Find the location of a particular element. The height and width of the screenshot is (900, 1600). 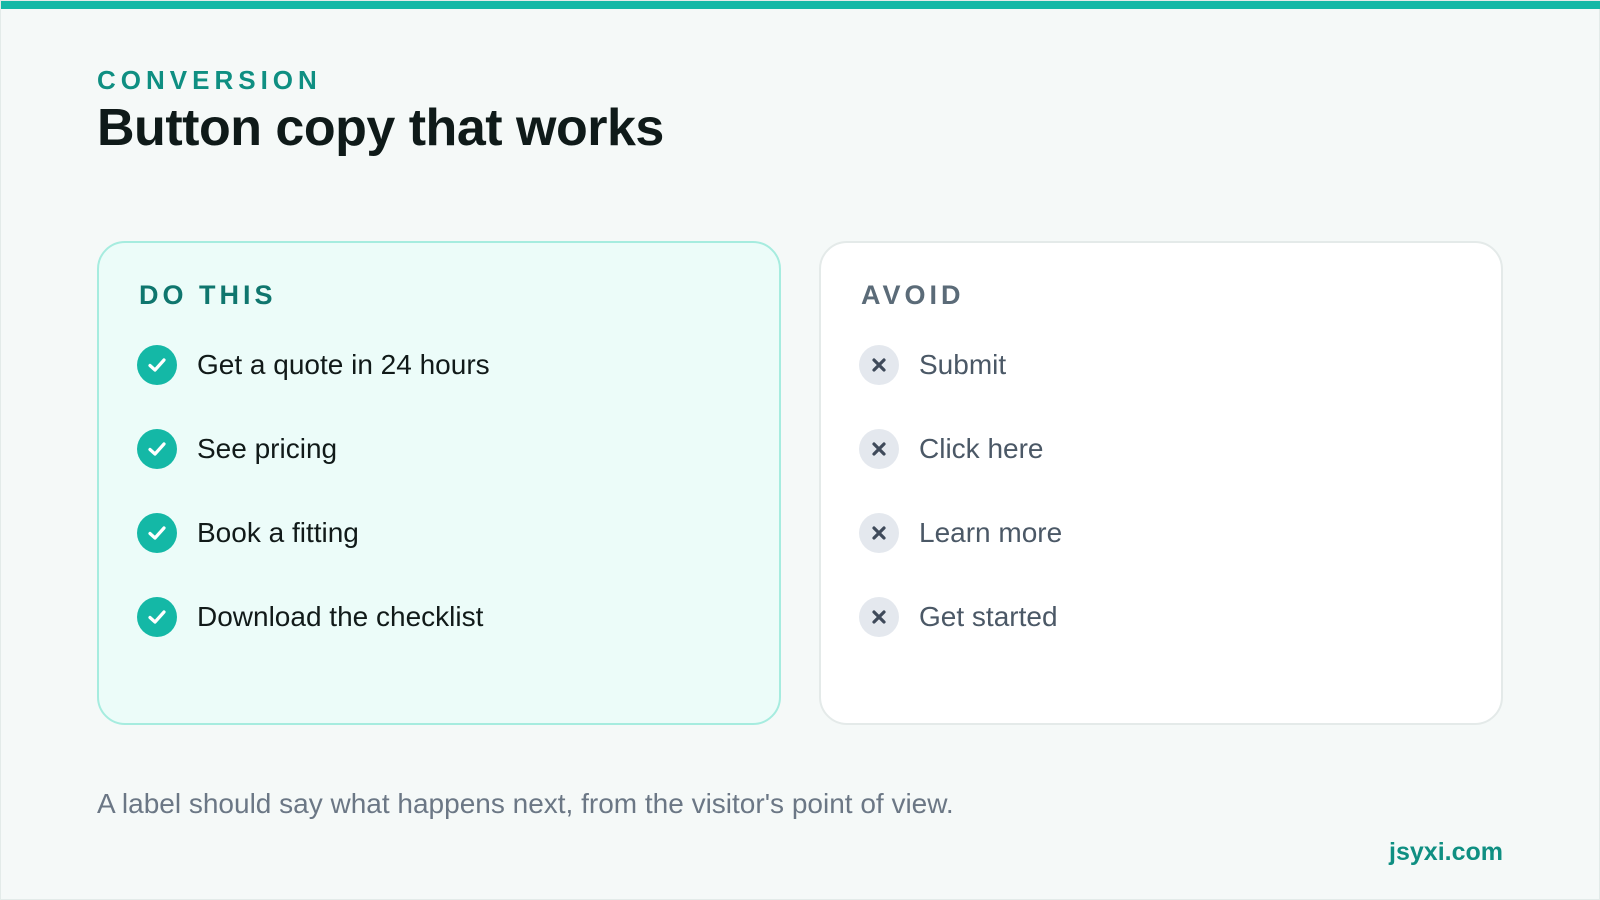

do-list-item: See pricing is located at coordinates (237, 449).